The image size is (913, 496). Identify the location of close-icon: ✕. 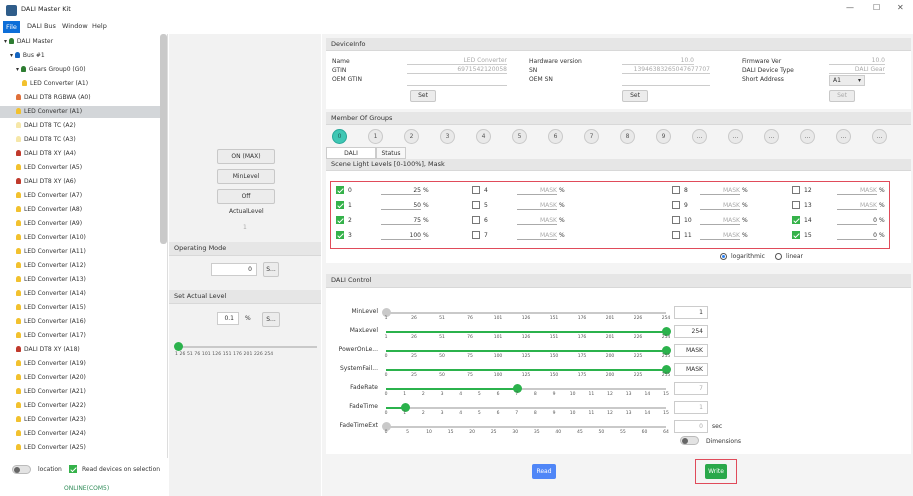
(900, 7).